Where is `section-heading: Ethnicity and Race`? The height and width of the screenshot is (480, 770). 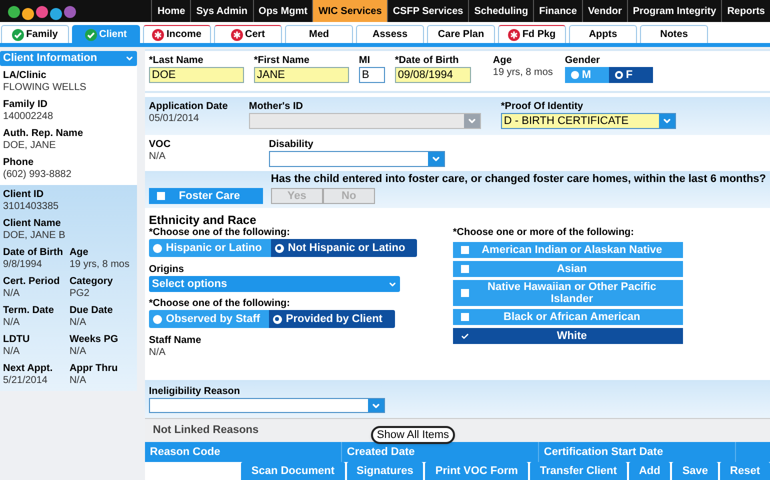
section-heading: Ethnicity and Race is located at coordinates (203, 220).